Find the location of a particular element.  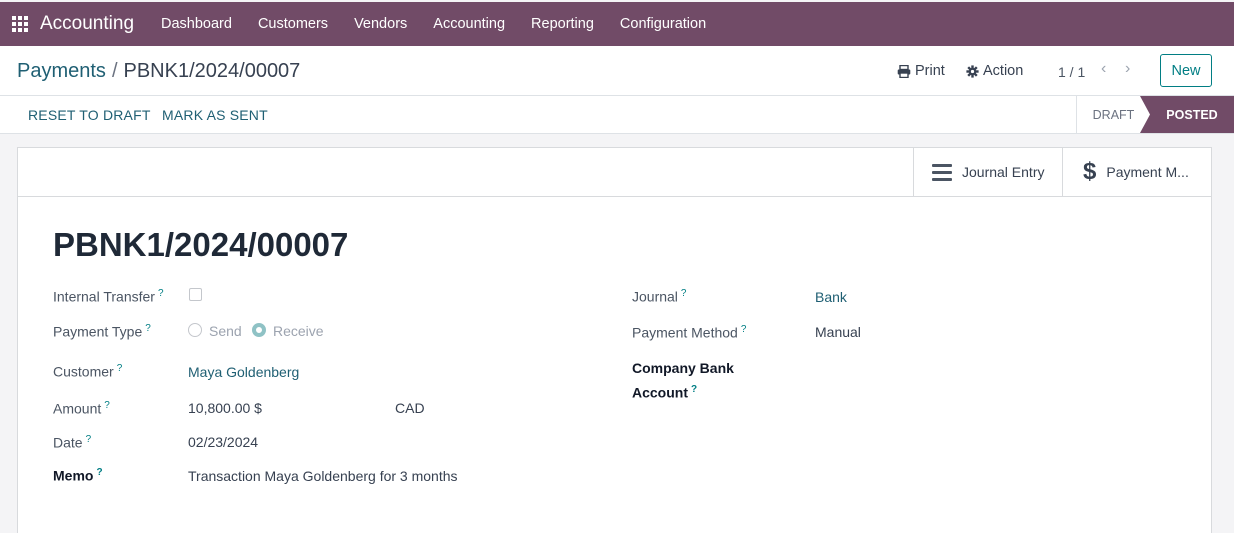

pager-next-icon: › is located at coordinates (1127, 69).